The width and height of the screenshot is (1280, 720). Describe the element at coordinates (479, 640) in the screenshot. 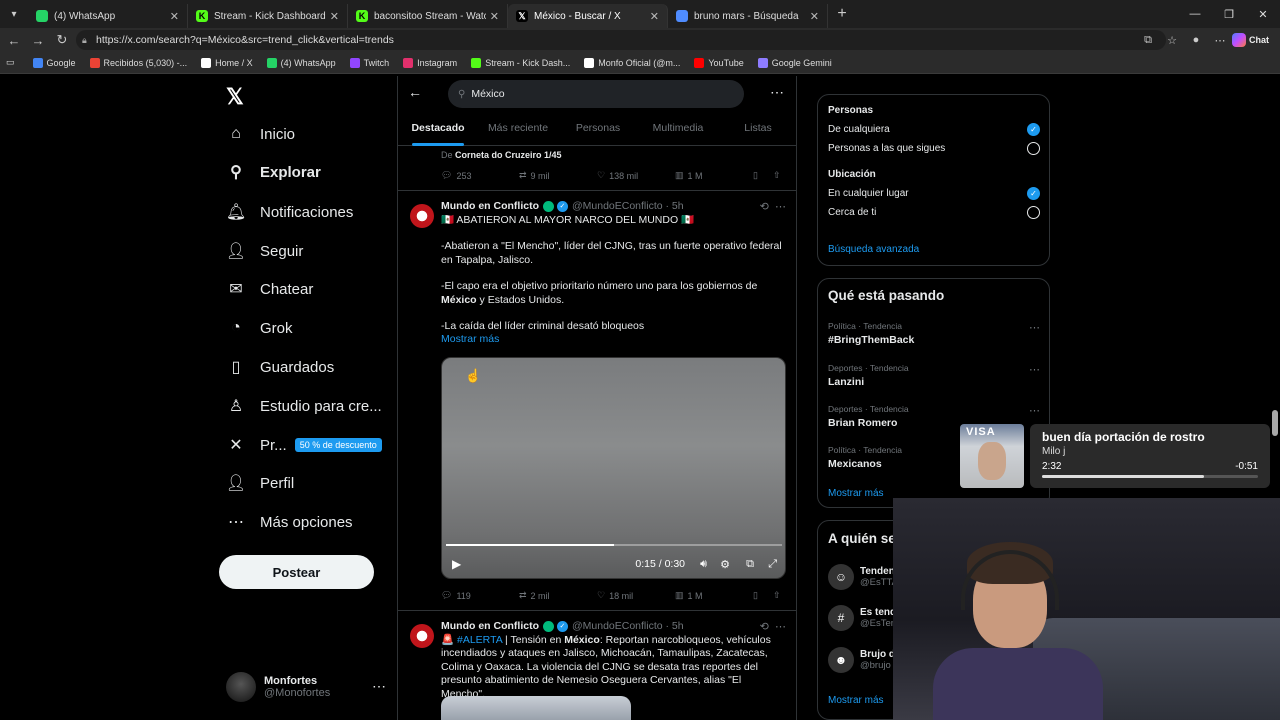

I see `hashtag-link: #ALERTA` at that location.